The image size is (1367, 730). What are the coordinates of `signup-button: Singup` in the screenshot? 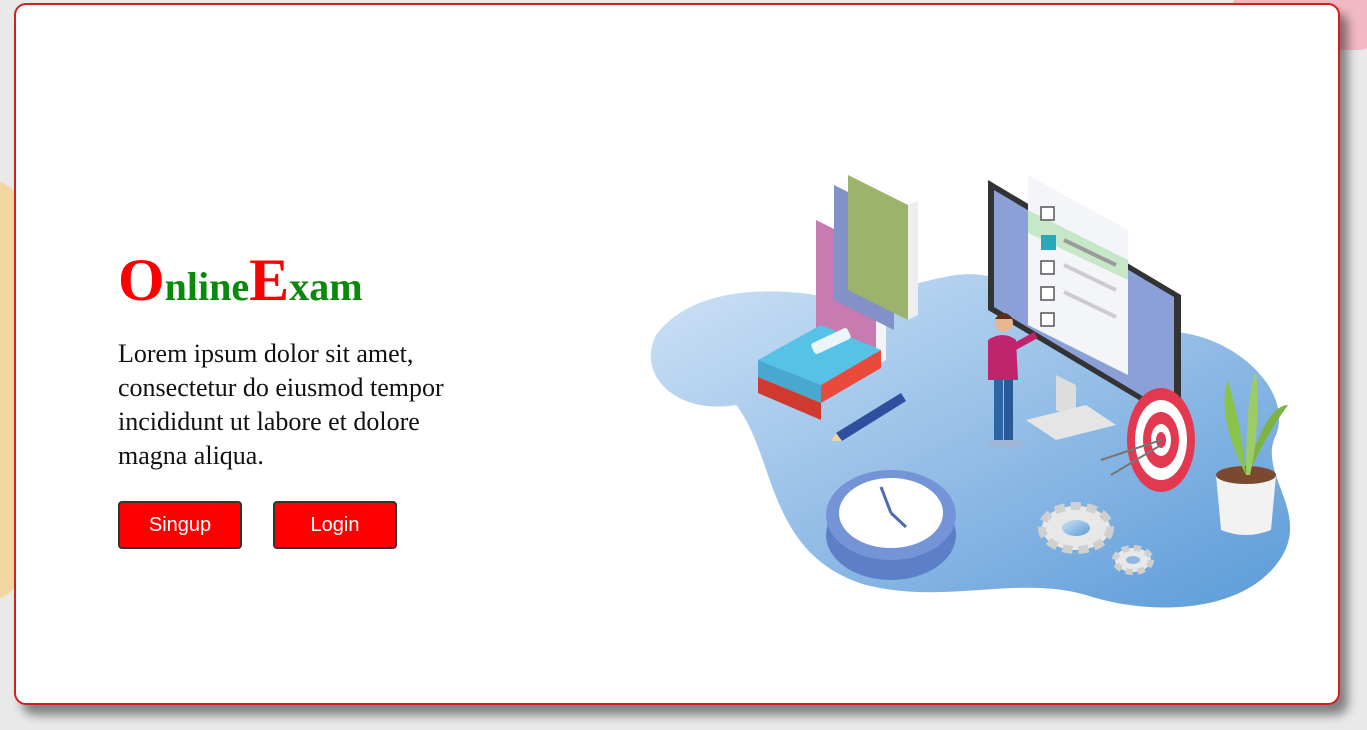 It's located at (180, 525).